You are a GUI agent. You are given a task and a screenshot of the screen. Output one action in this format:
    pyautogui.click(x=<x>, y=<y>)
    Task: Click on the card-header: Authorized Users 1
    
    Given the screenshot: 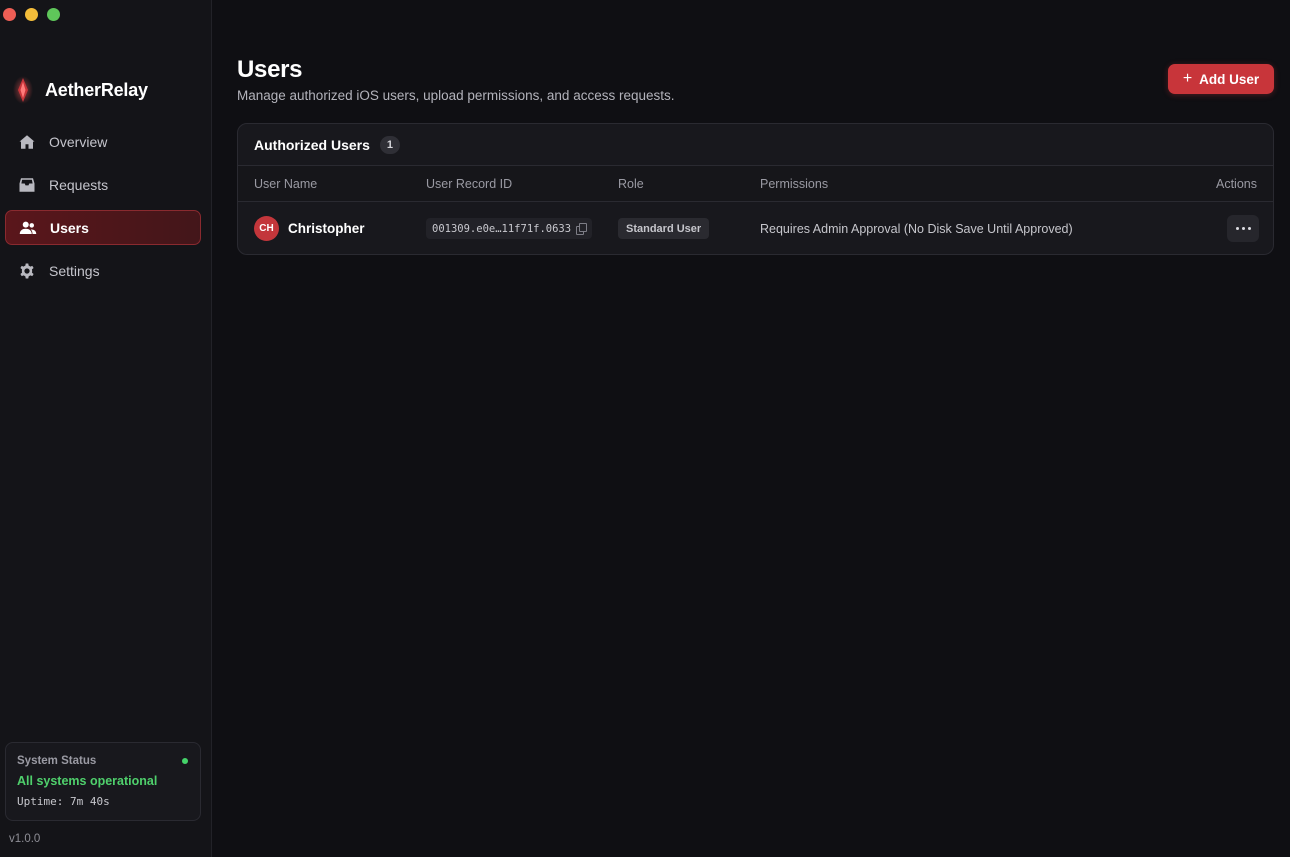 What is the action you would take?
    pyautogui.click(x=755, y=145)
    